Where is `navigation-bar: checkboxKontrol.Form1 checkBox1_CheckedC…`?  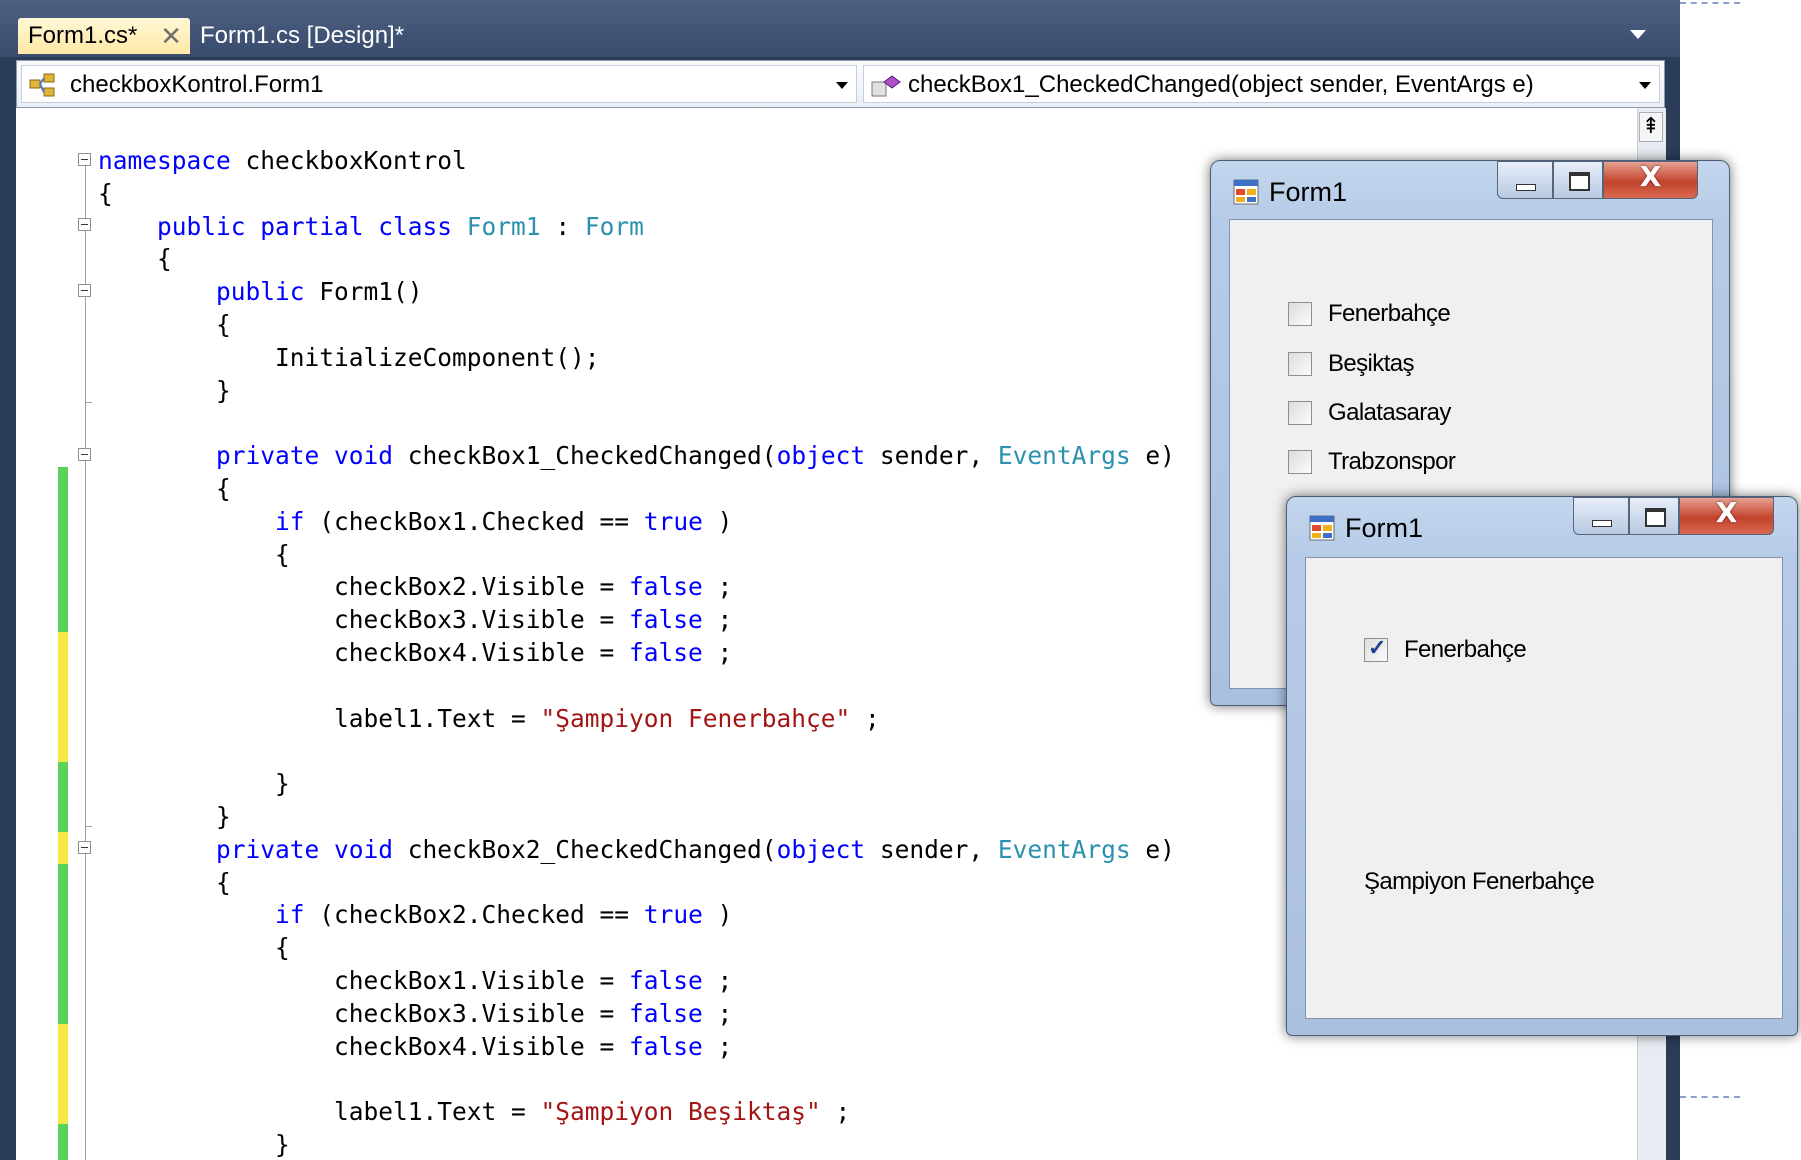 navigation-bar: checkboxKontrol.Form1 checkBox1_CheckedC… is located at coordinates (840, 84).